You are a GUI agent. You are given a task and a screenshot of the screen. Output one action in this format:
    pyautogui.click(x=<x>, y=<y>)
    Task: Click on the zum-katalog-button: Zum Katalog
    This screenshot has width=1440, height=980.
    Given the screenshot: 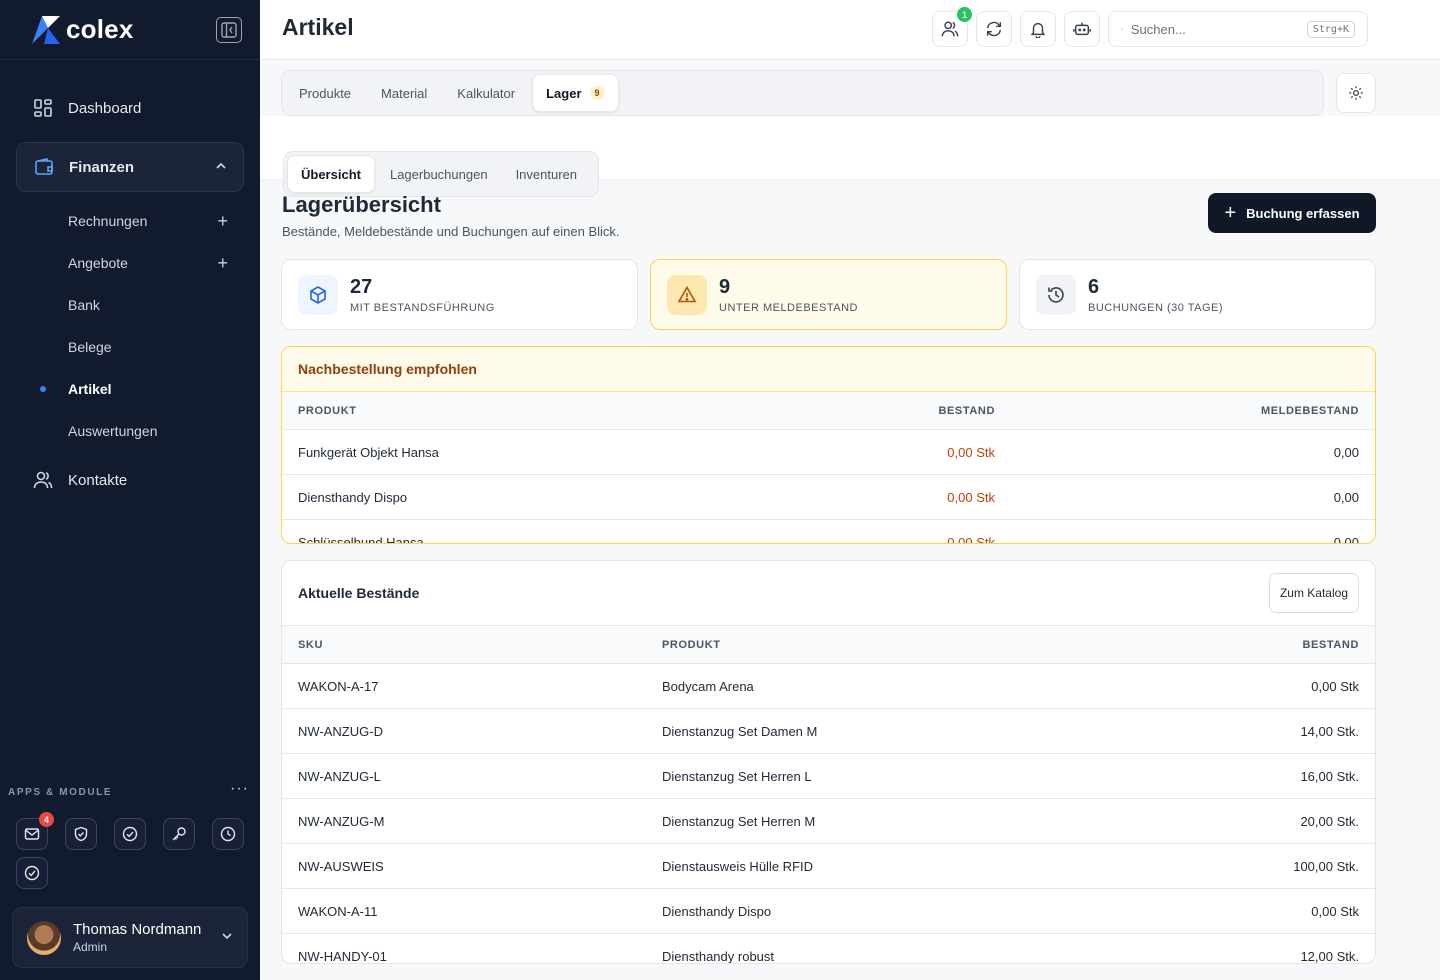 What is the action you would take?
    pyautogui.click(x=1313, y=593)
    